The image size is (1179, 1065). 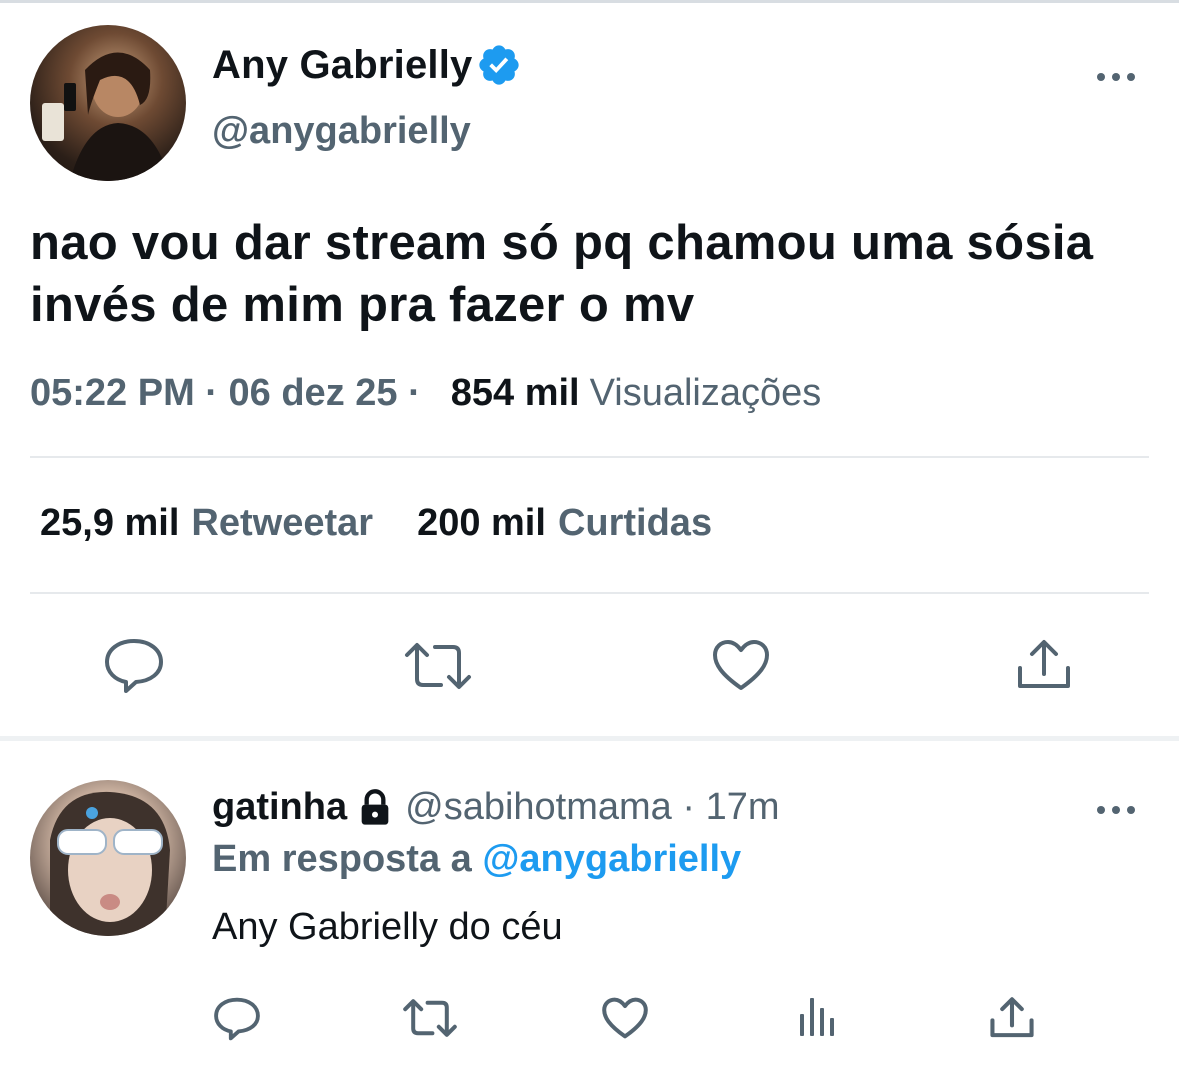 What do you see at coordinates (741, 665) in the screenshot?
I see `heart-icon` at bounding box center [741, 665].